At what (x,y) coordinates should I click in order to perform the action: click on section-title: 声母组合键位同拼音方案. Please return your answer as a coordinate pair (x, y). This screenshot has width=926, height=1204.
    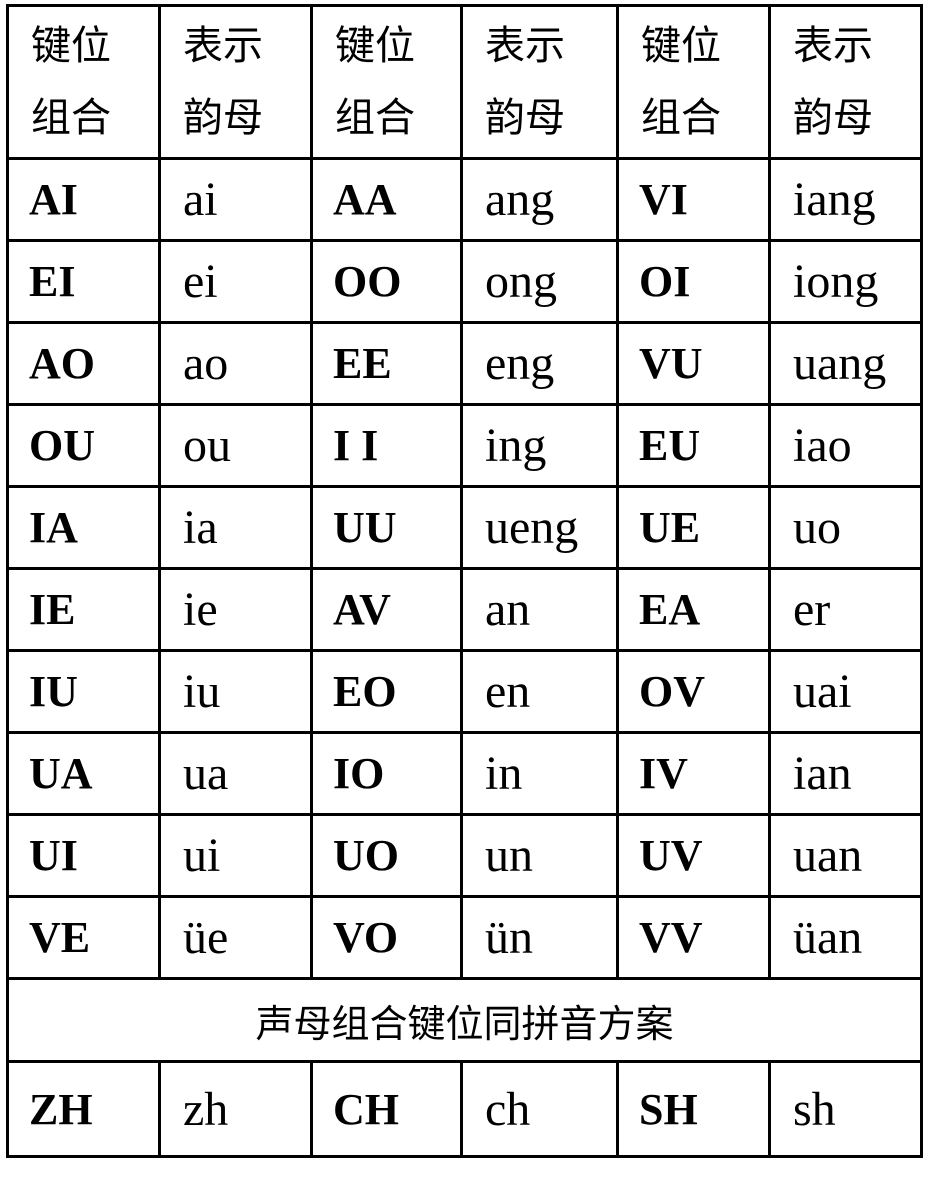
    Looking at the image, I should click on (464, 1020).